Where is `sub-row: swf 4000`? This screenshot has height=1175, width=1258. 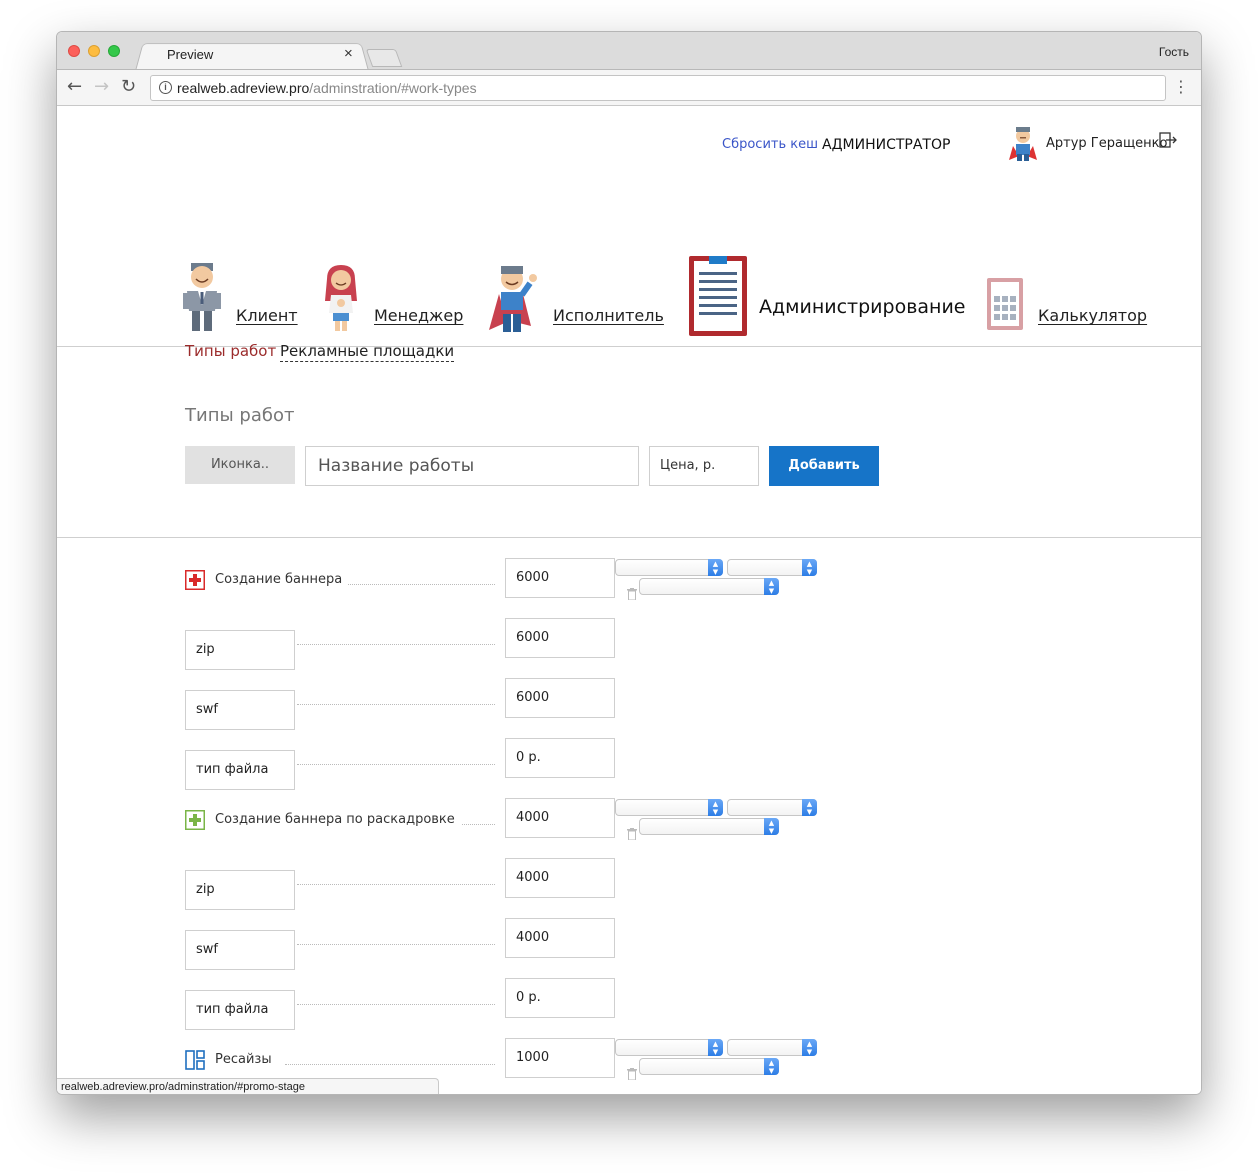
sub-row: swf 4000 is located at coordinates (465, 944).